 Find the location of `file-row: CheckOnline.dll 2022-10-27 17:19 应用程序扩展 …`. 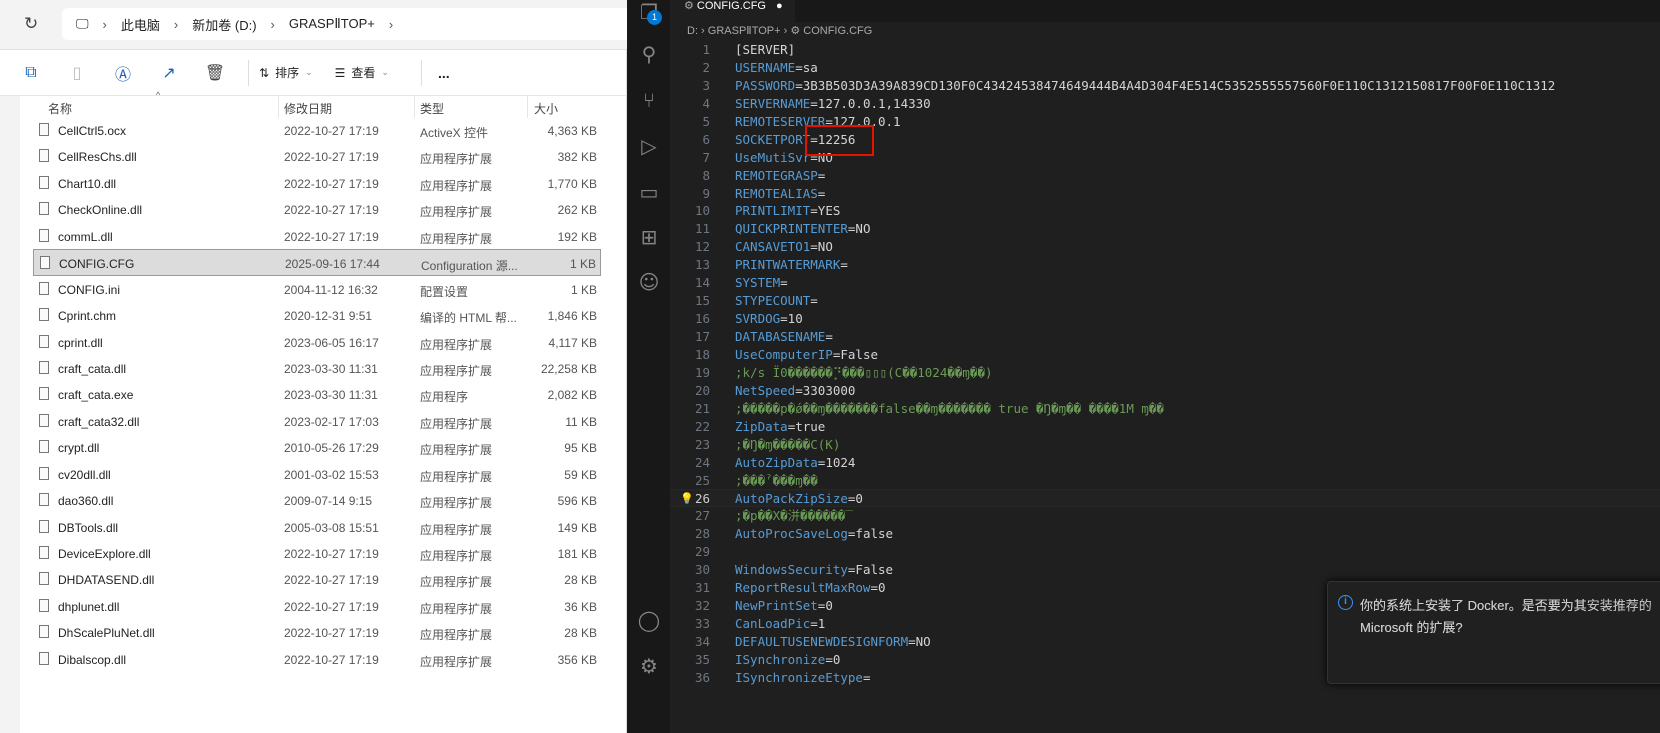

file-row: CheckOnline.dll 2022-10-27 17:19 应用程序扩展 … is located at coordinates (317, 209).